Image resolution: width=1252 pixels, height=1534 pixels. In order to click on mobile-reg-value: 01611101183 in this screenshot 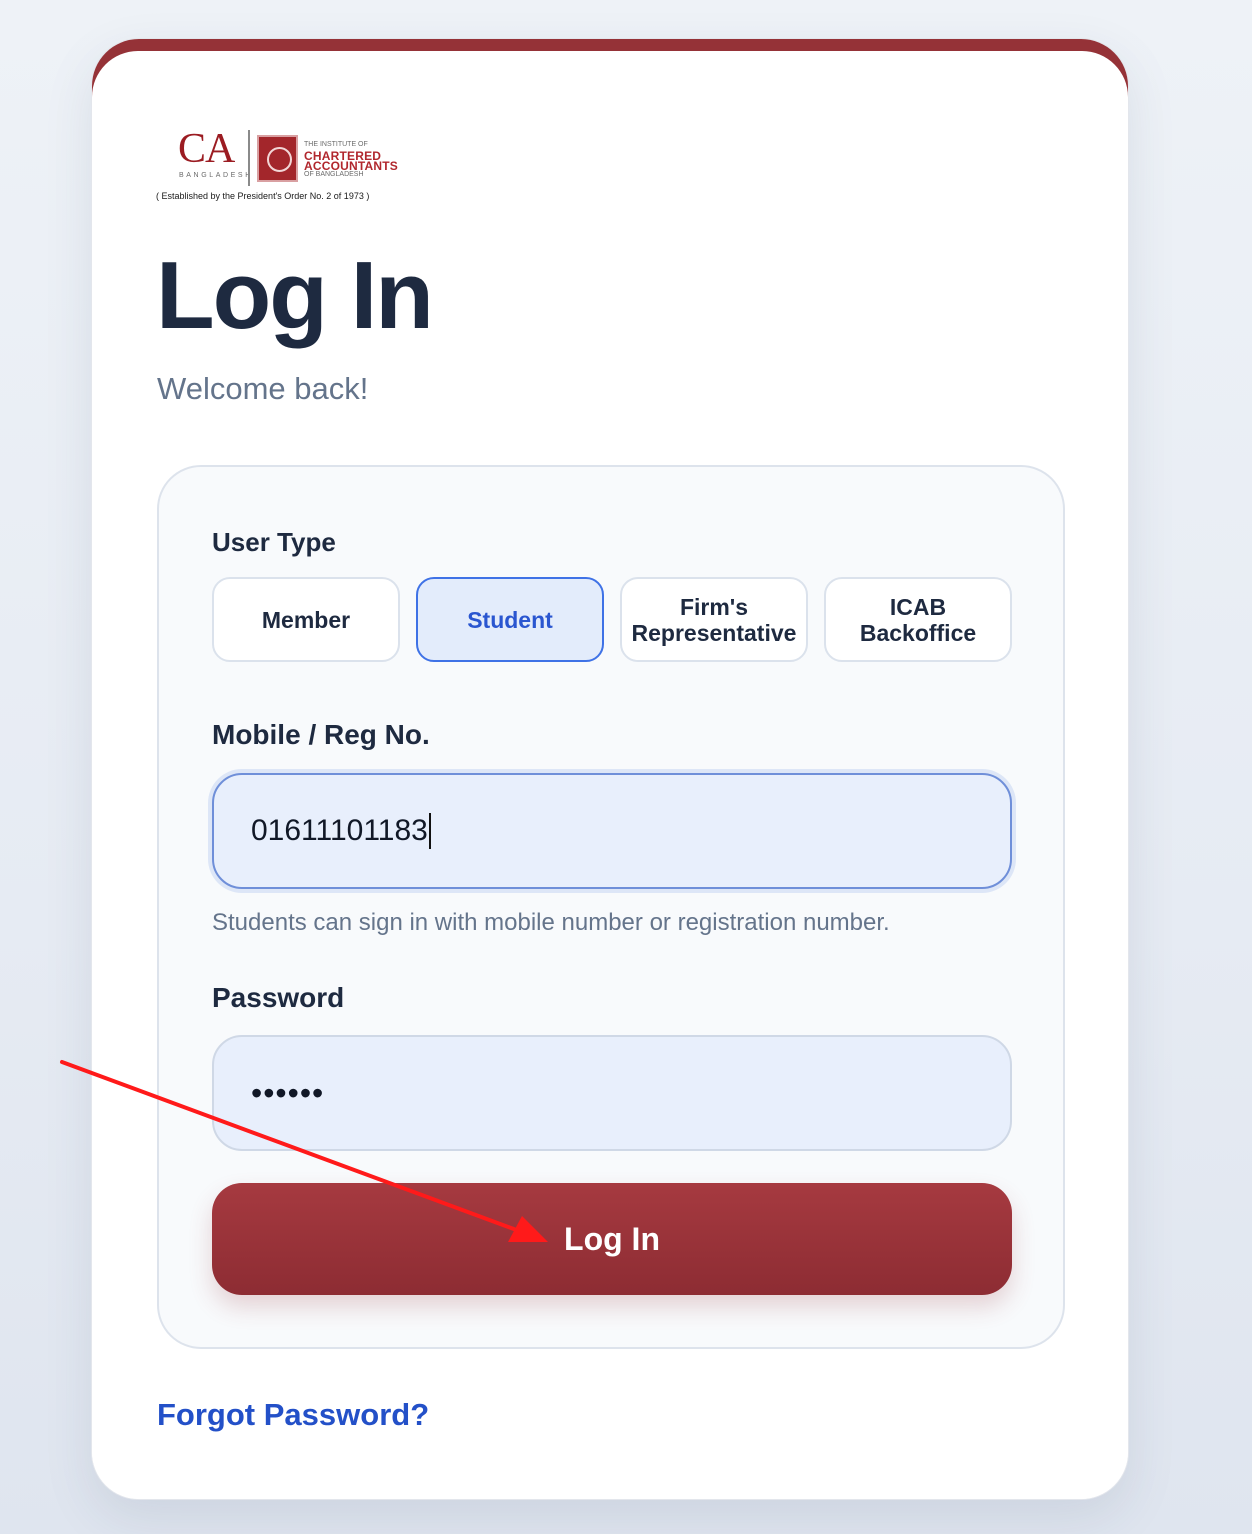, I will do `click(339, 830)`.